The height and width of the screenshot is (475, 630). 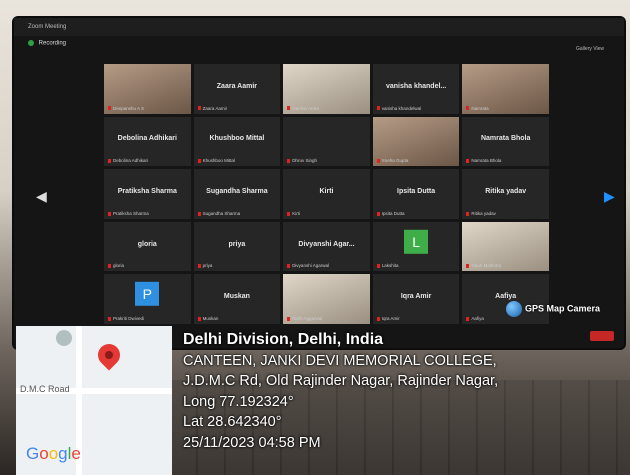 I want to click on participant-tile: Kirti Kirti, so click(x=326, y=194).